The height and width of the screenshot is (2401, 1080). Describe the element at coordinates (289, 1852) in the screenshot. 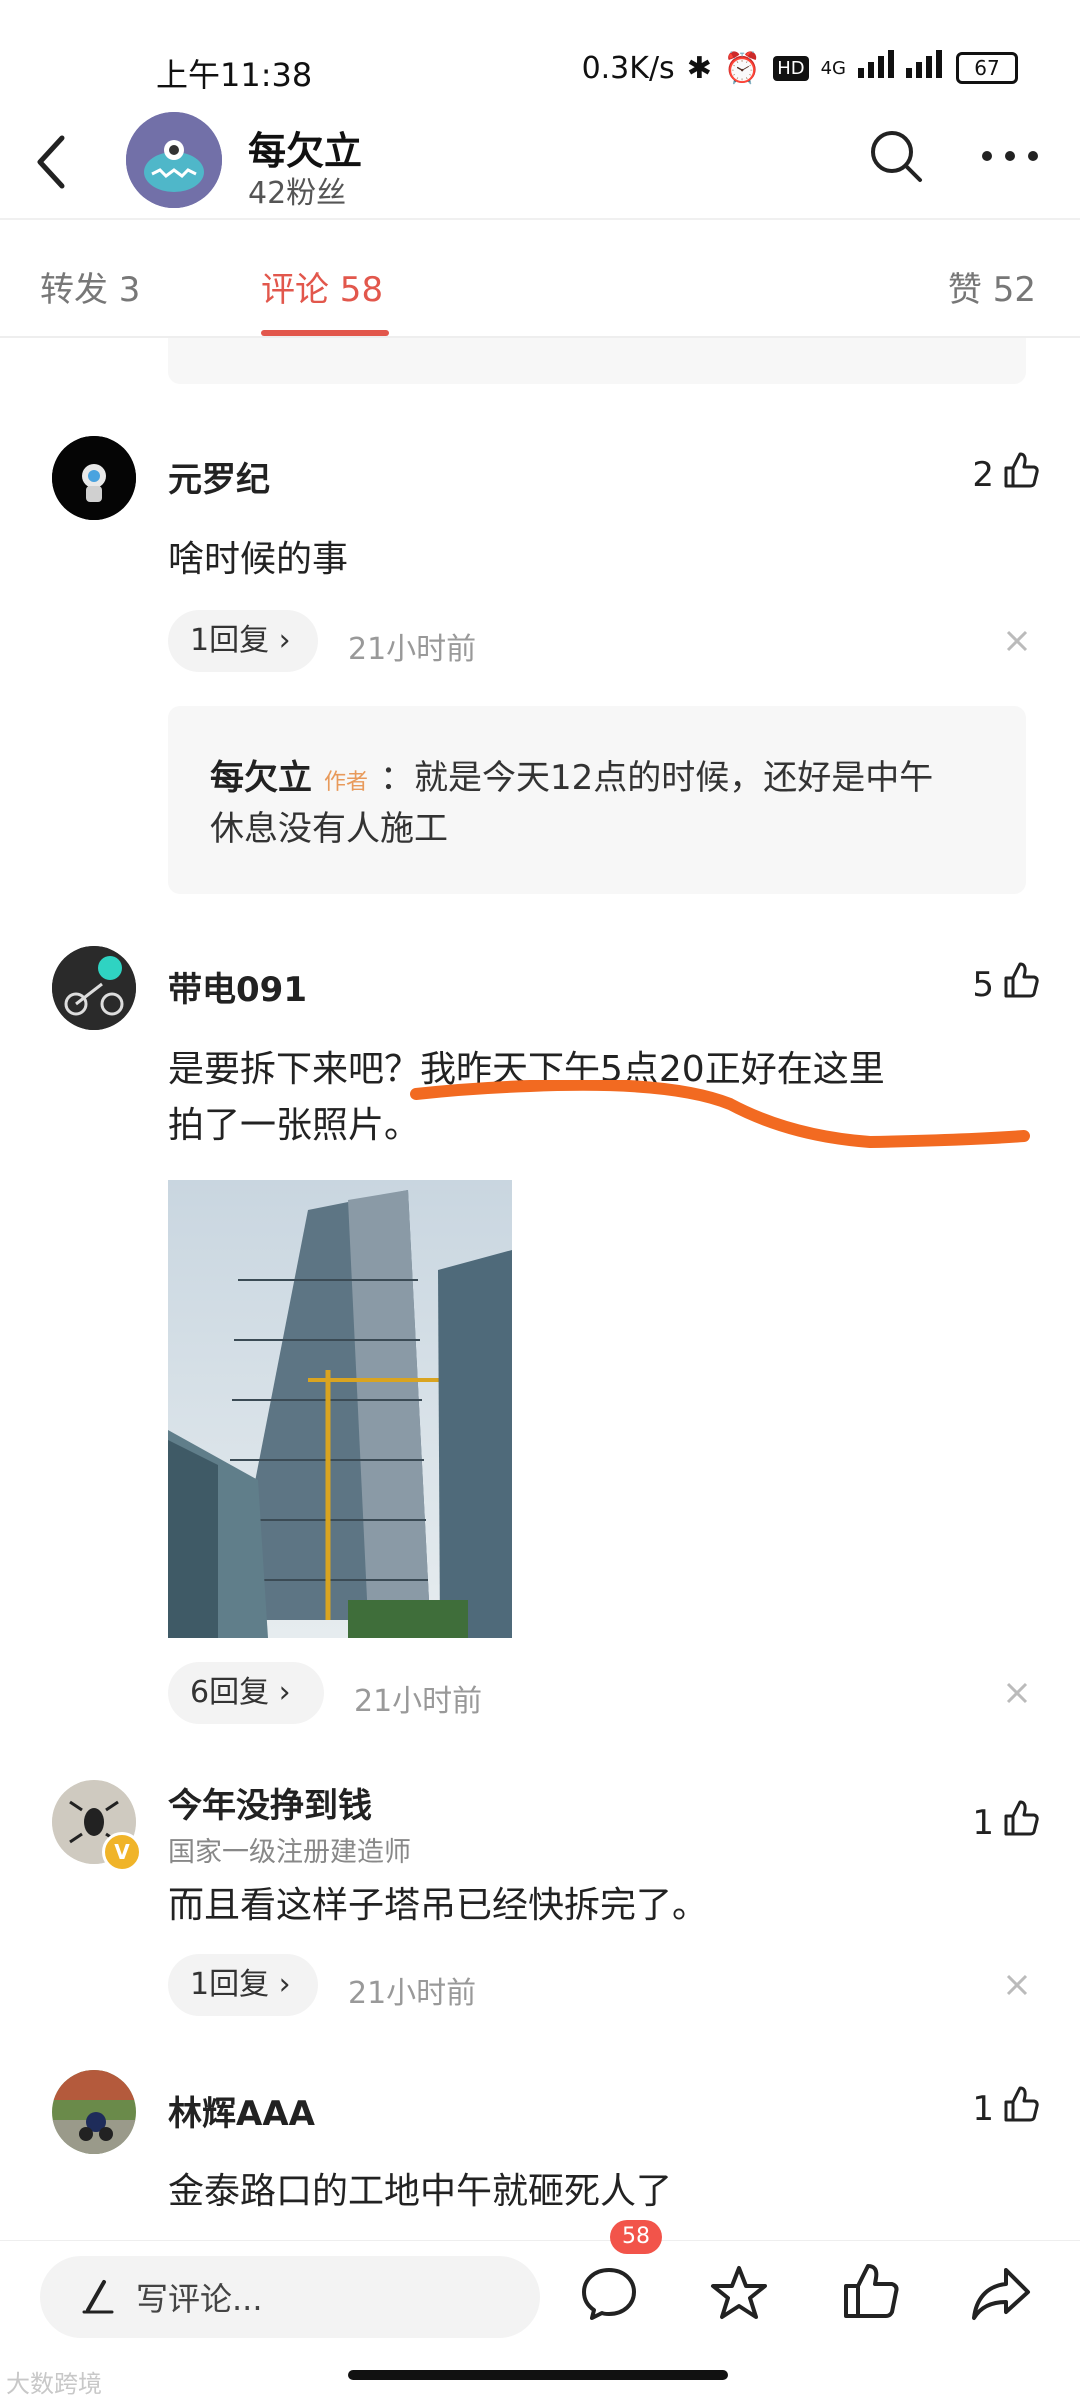

I see `author-title: 国家一级注册建造师` at that location.